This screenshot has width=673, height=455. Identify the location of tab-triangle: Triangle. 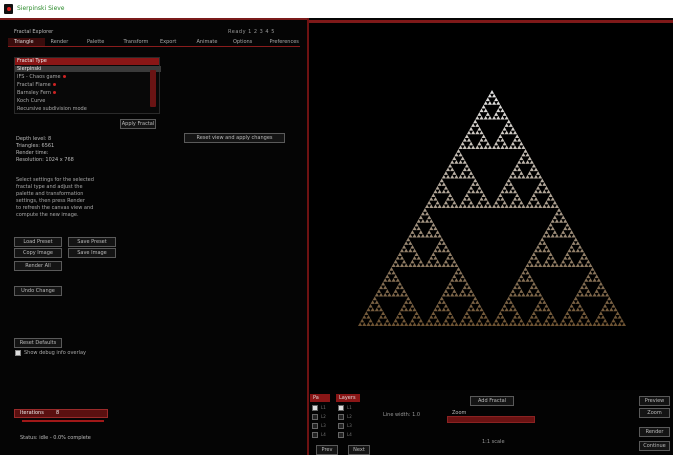
(26, 42).